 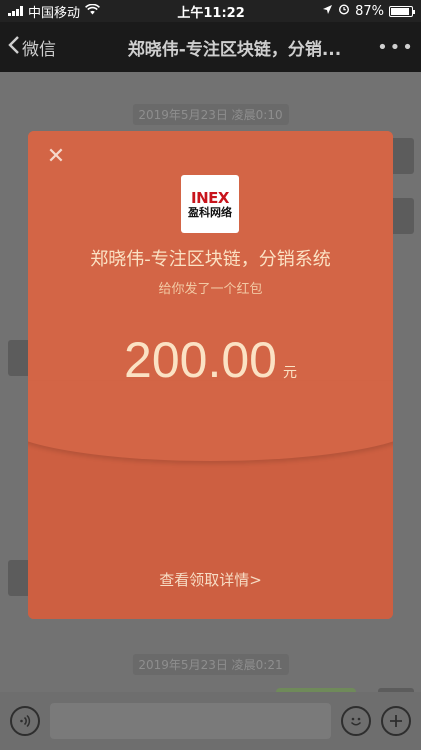 What do you see at coordinates (15, 11) in the screenshot?
I see `signal-icon` at bounding box center [15, 11].